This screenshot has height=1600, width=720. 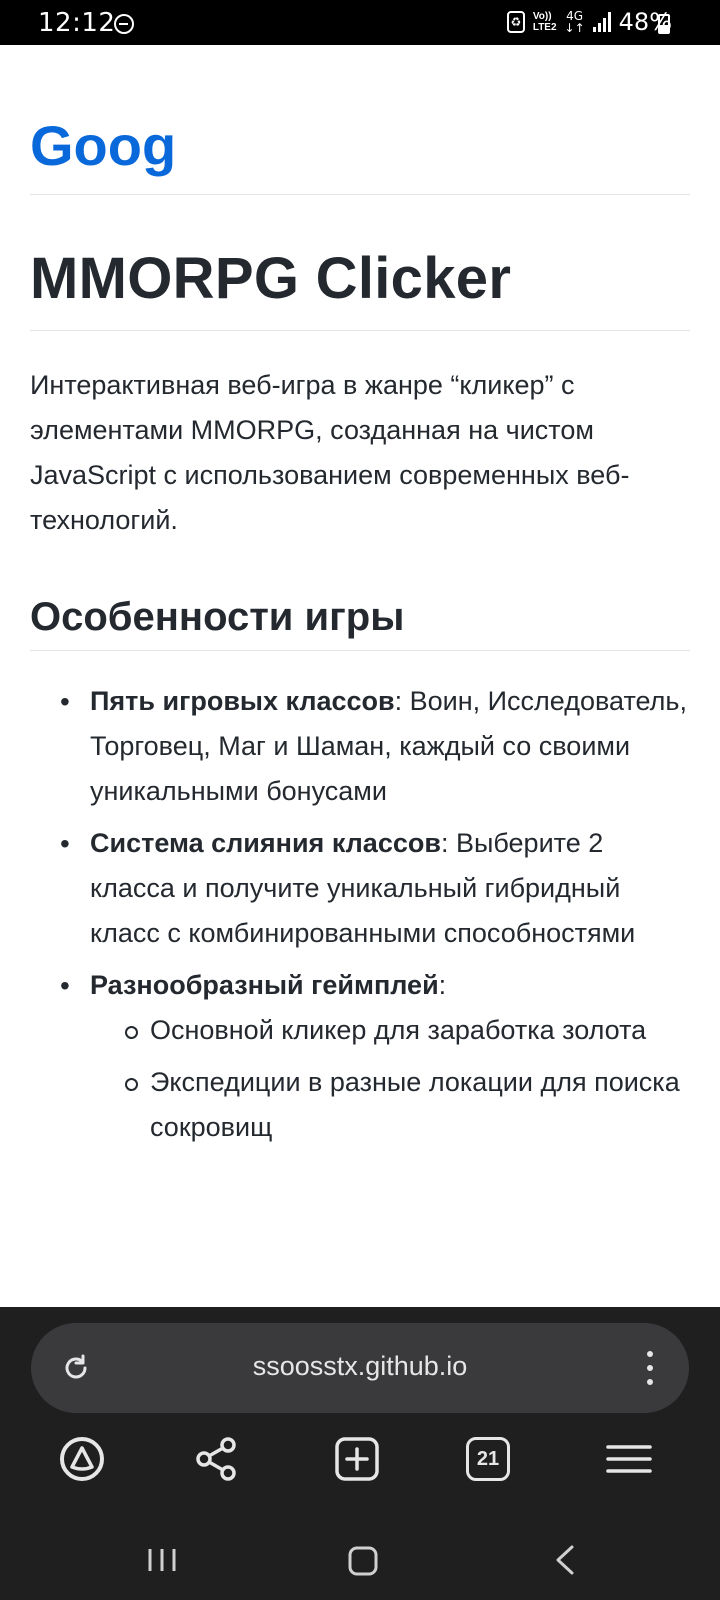 I want to click on section-title: Особенности игры, so click(x=217, y=617).